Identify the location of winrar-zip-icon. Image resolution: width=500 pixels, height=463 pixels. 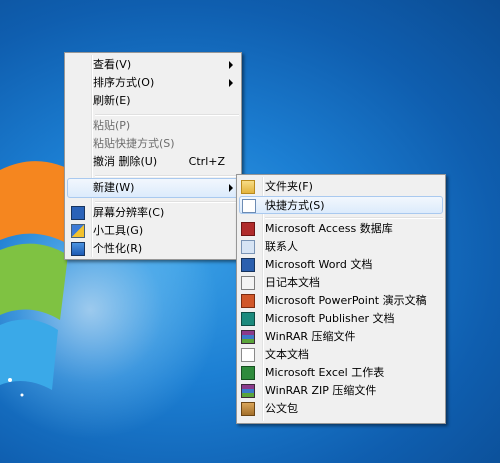
(248, 391).